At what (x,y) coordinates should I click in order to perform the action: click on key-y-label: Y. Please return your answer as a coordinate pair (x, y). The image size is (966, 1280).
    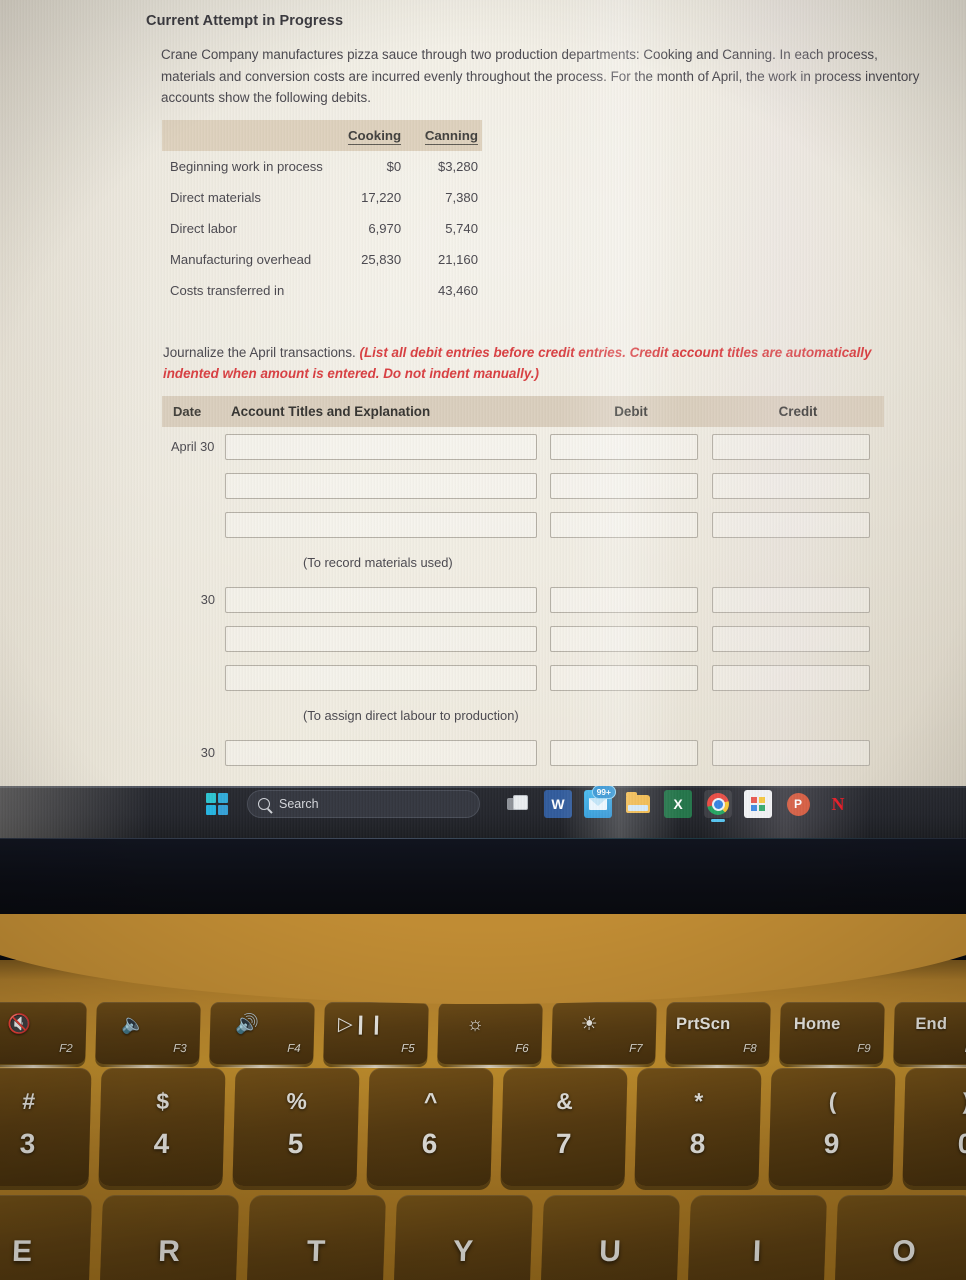
    Looking at the image, I should click on (463, 1251).